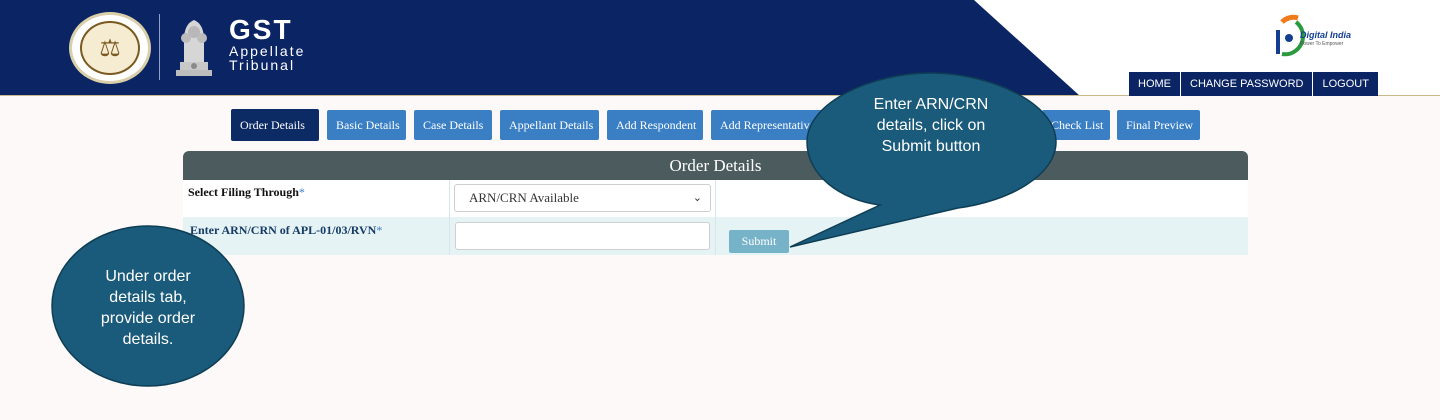 This screenshot has height=420, width=1440. Describe the element at coordinates (159, 47) in the screenshot. I see `logo-separator` at that location.